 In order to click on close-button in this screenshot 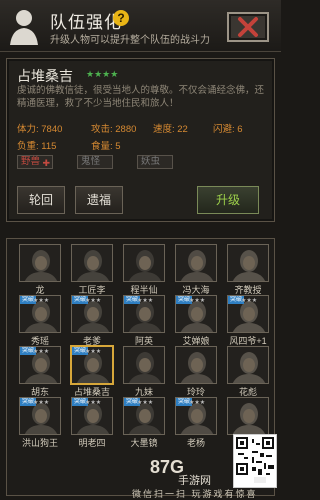, I will do `click(248, 27)`.